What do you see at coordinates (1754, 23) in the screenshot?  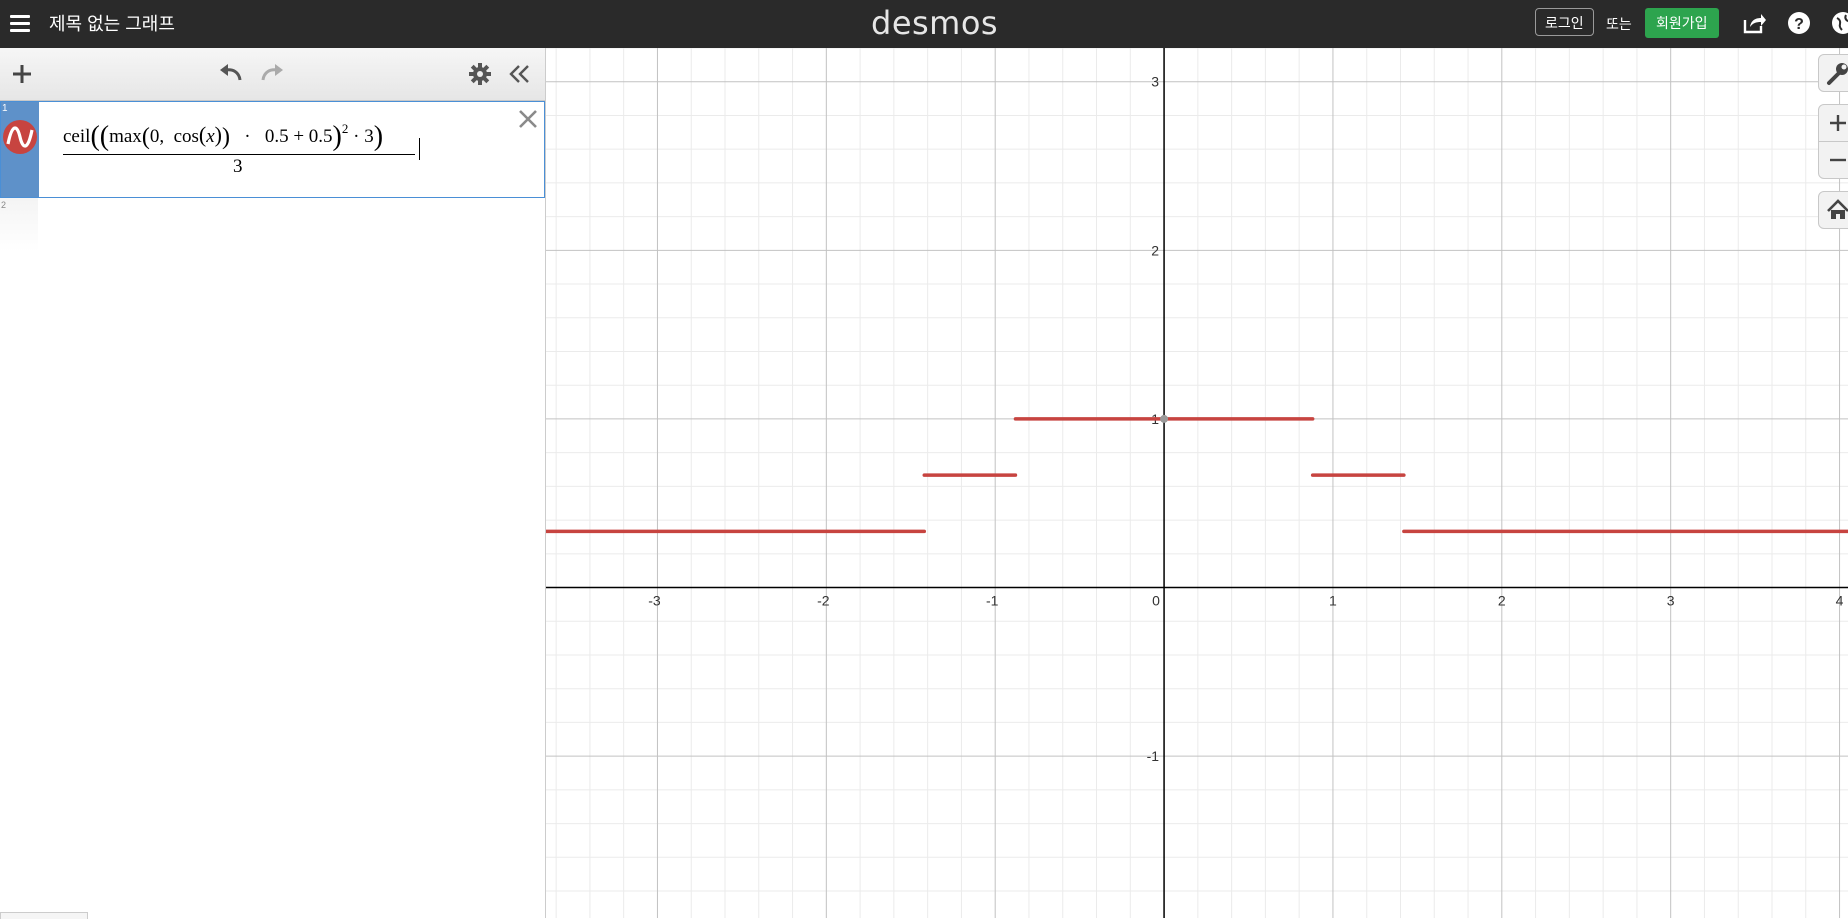 I see `share-icon` at bounding box center [1754, 23].